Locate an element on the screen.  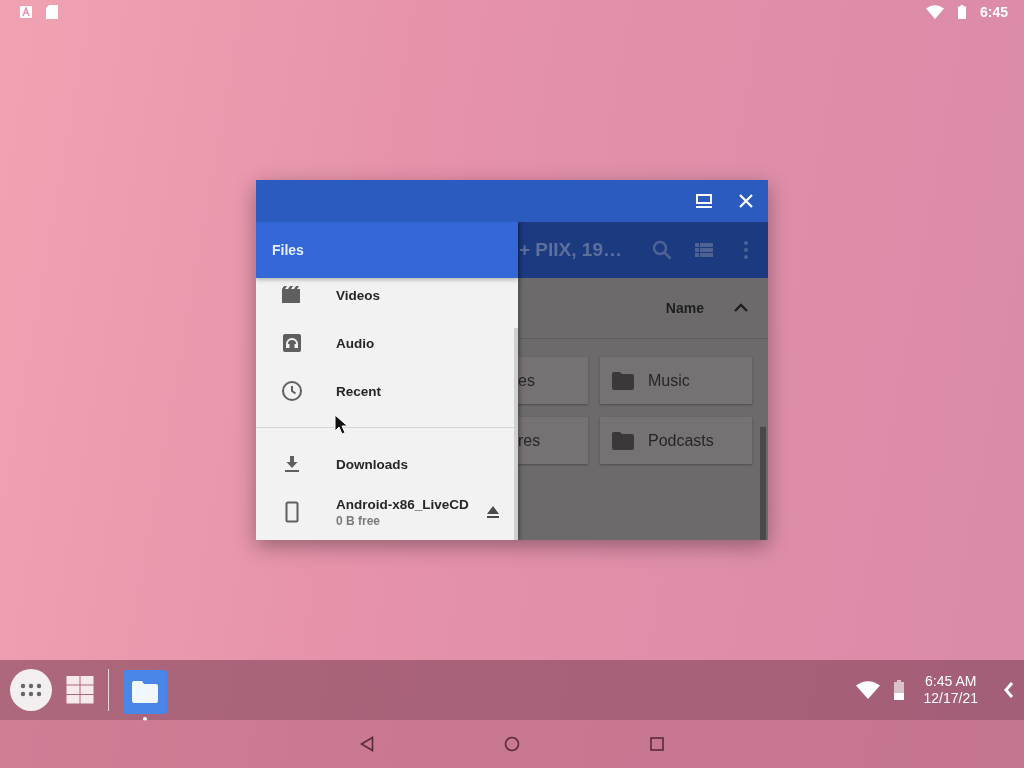
folder-name: Podcasts is located at coordinates (681, 440).